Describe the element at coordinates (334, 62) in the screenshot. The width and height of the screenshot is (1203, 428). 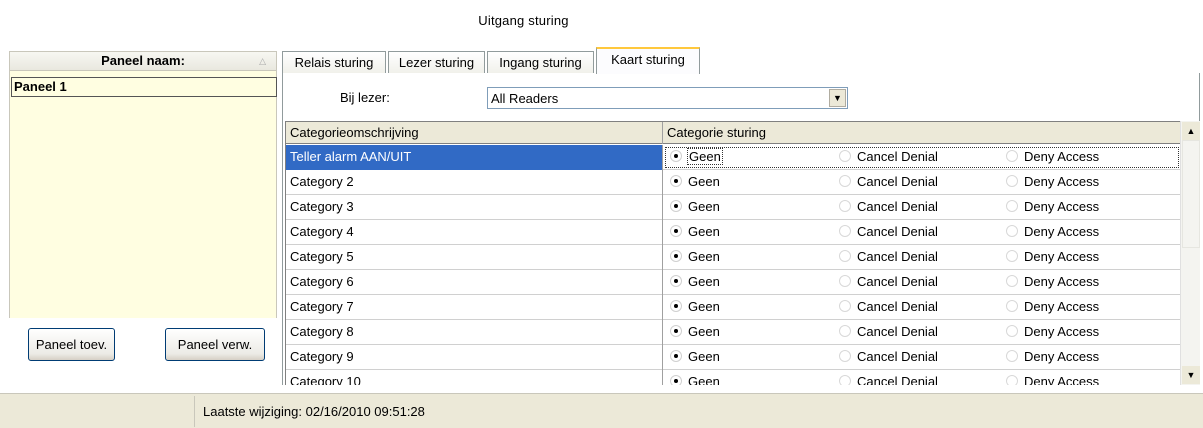
I see `tab-relais-sturing: Relais sturing` at that location.